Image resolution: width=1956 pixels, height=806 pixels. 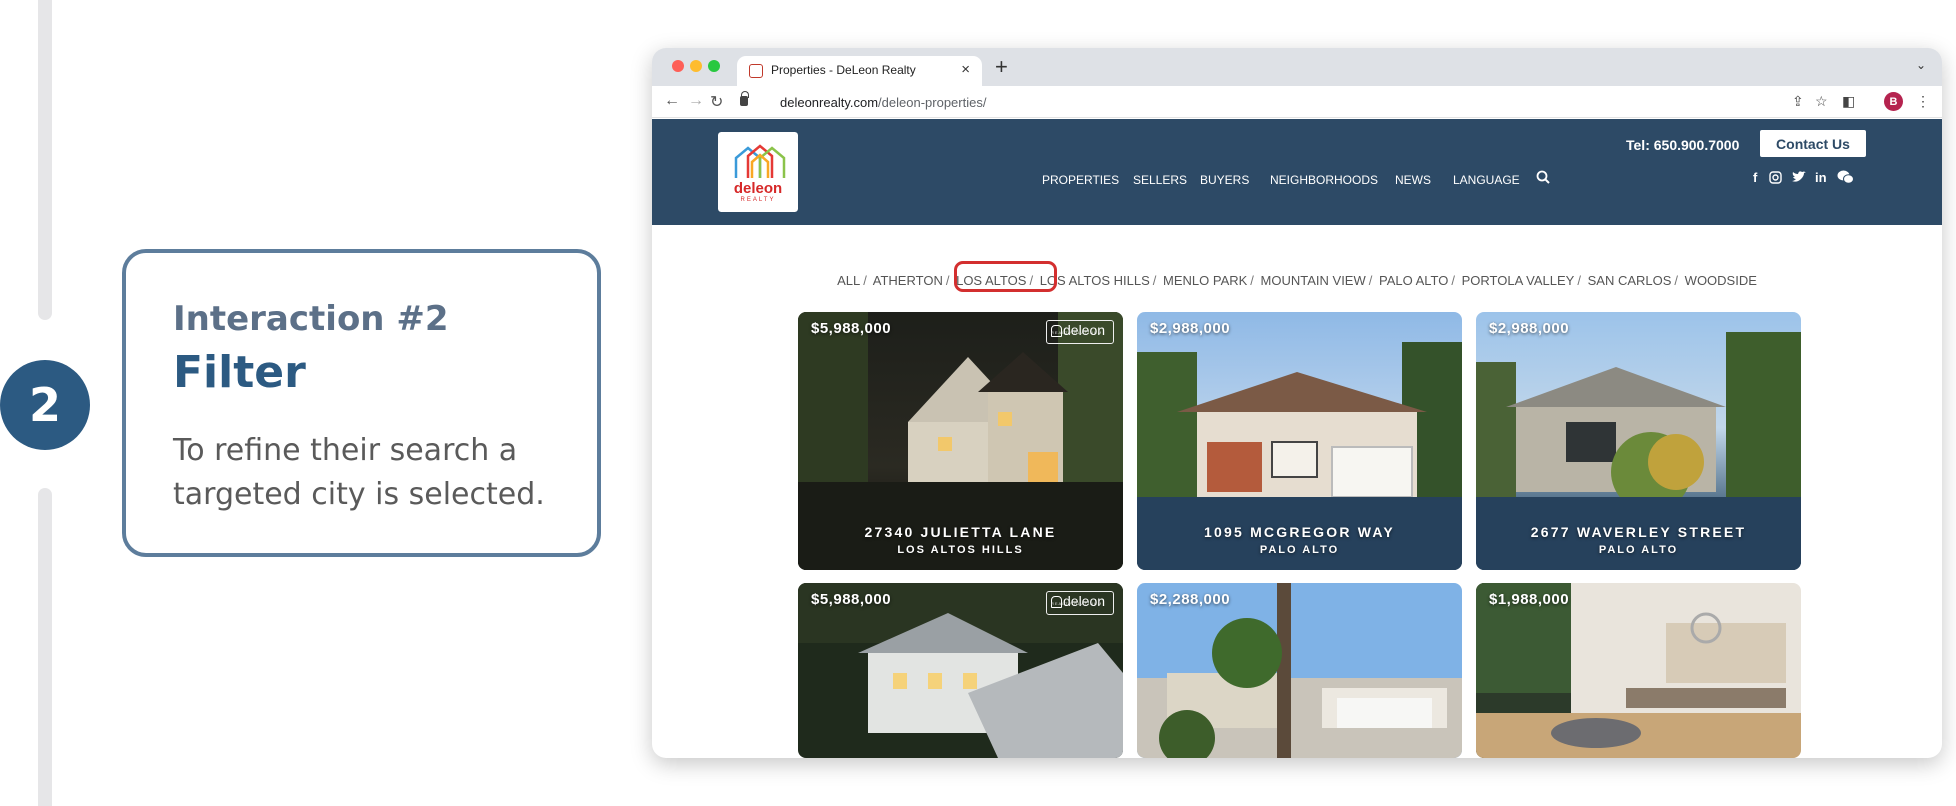 What do you see at coordinates (45, 160) in the screenshot?
I see `timeline-line-top` at bounding box center [45, 160].